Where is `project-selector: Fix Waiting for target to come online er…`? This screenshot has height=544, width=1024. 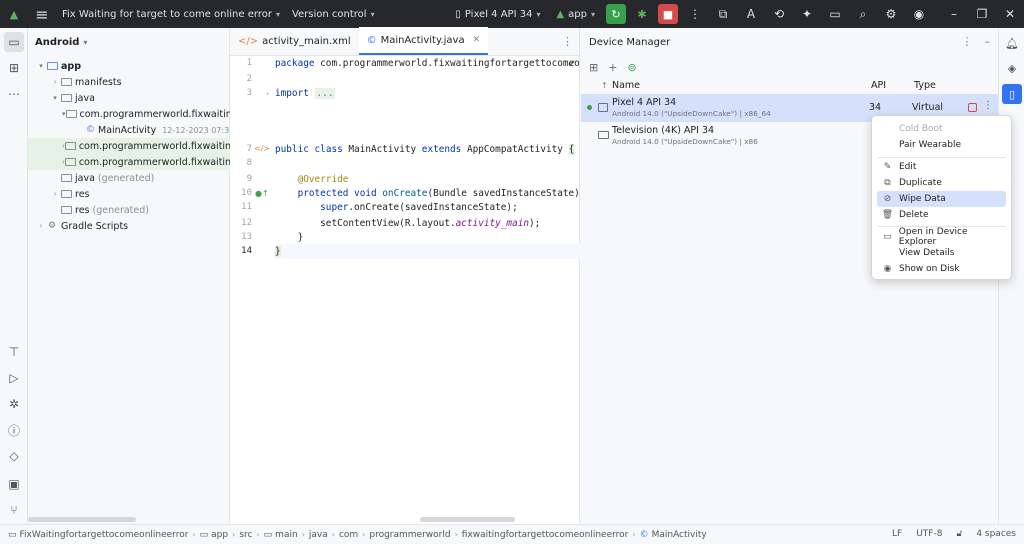
project-selector: Fix Waiting for target to come online er… is located at coordinates (171, 14).